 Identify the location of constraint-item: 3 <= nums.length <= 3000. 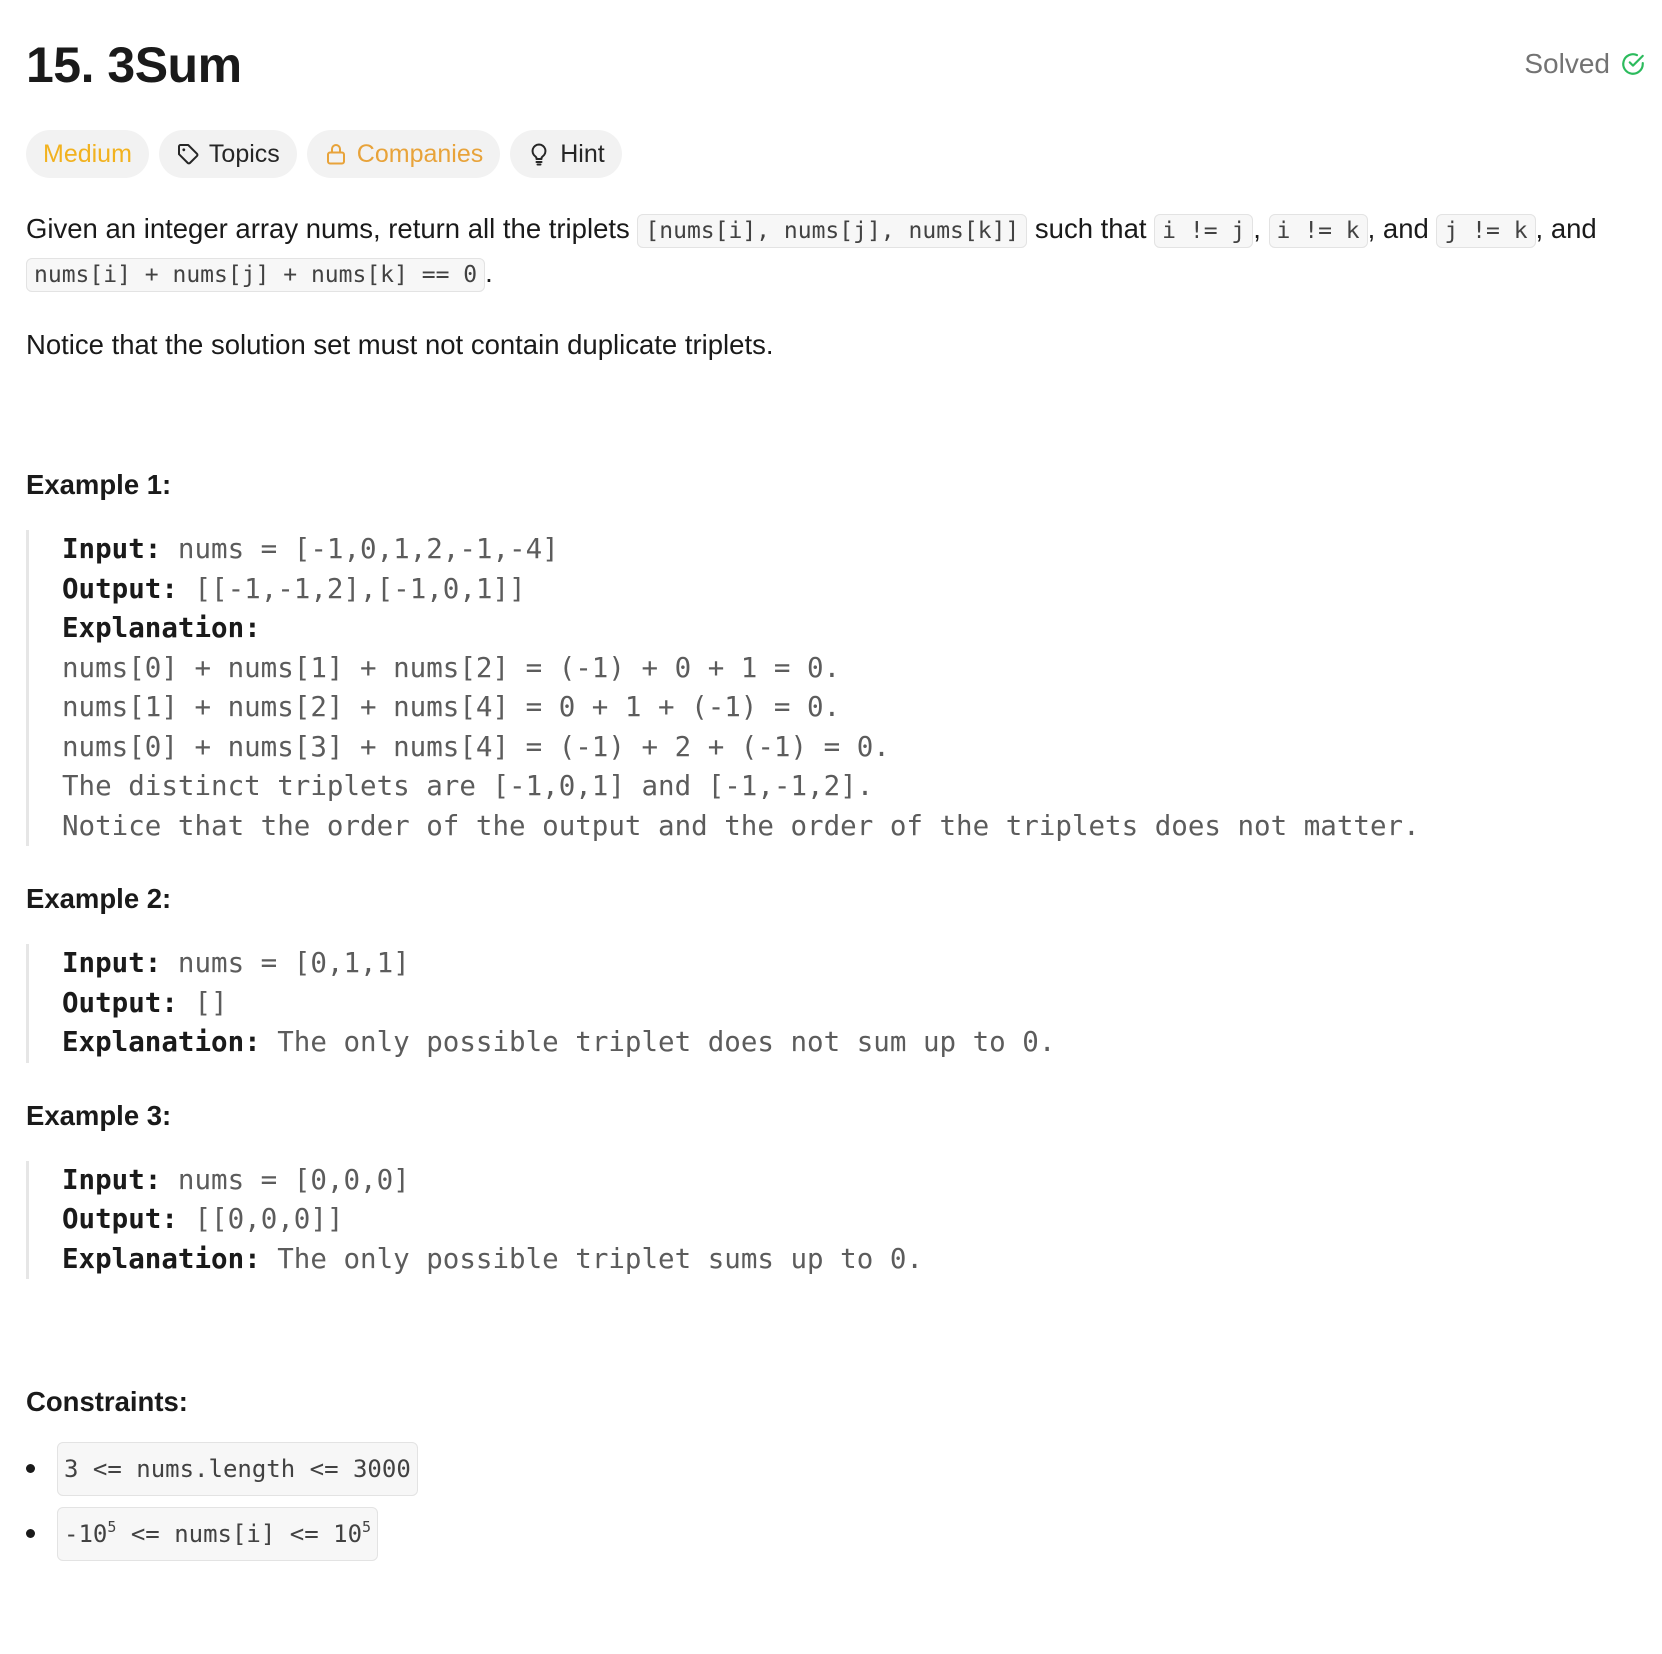
(836, 1469).